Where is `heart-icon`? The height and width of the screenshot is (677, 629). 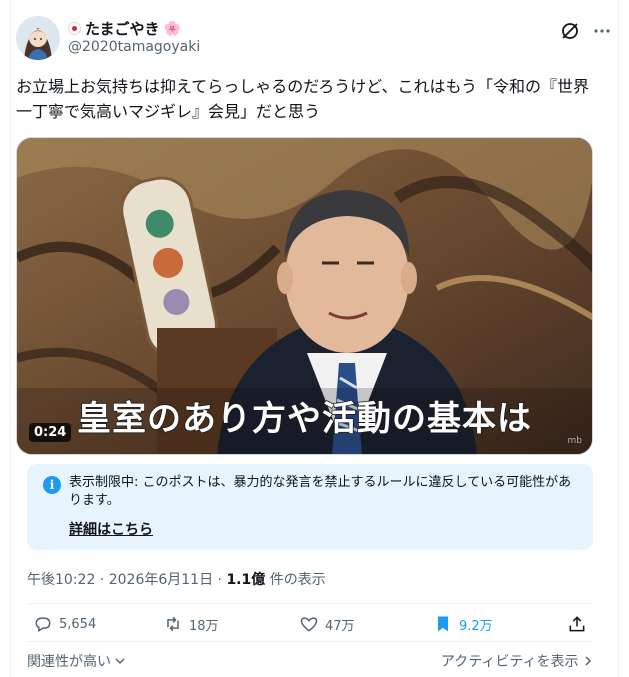
heart-icon is located at coordinates (309, 624).